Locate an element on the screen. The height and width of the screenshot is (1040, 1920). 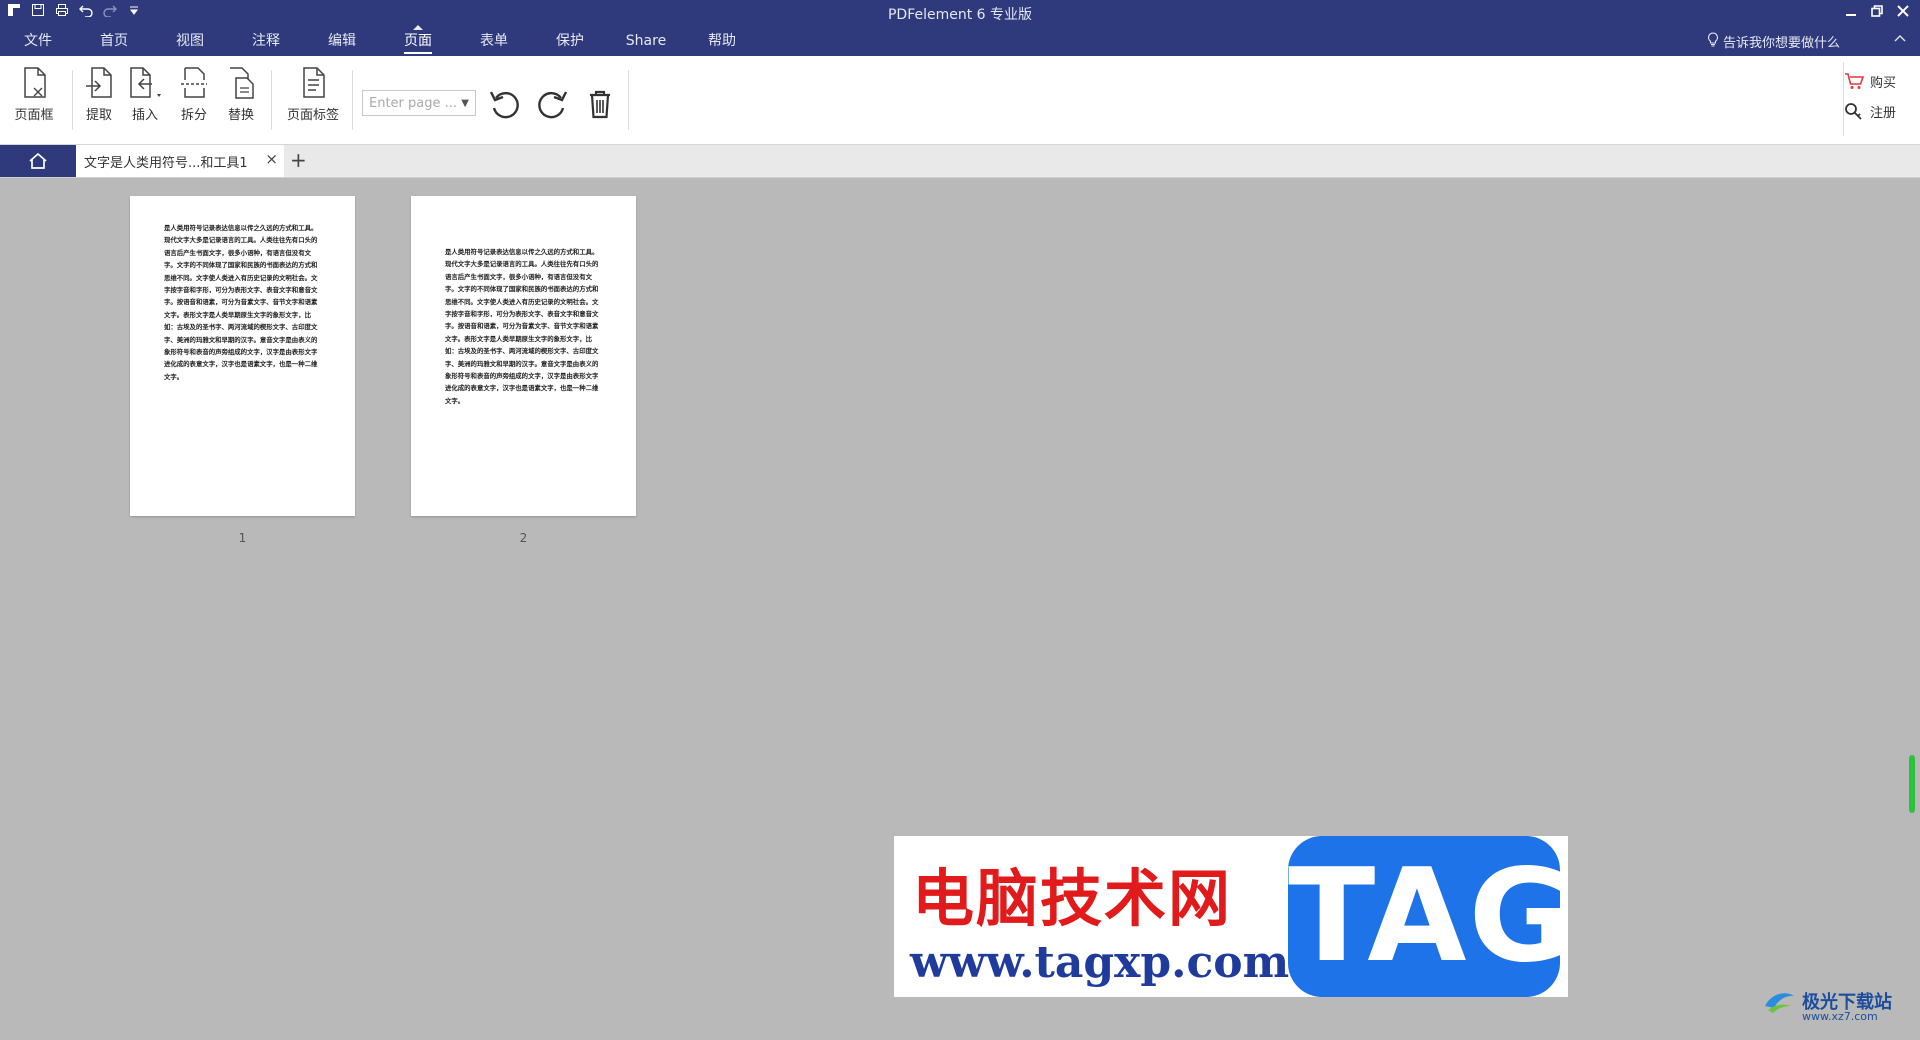
account-panel: 购买 注册 is located at coordinates (1879, 96).